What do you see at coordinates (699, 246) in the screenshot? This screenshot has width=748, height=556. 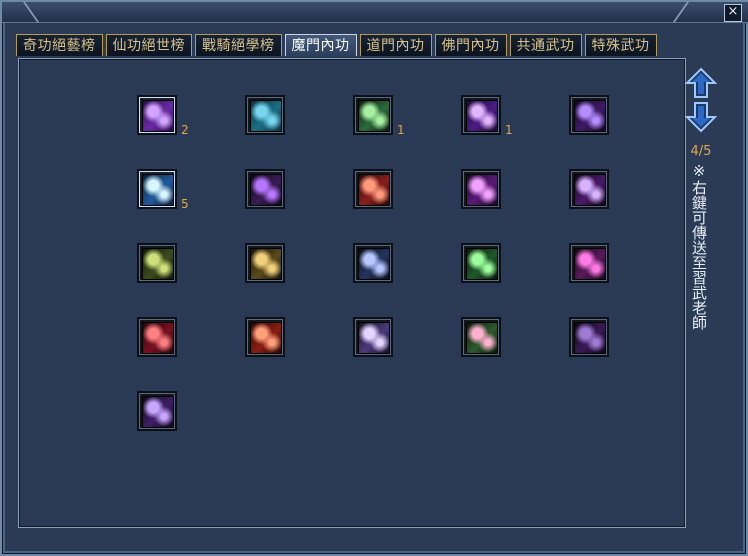 I see `hint-text: ※右鍵可傳送至習武老師` at bounding box center [699, 246].